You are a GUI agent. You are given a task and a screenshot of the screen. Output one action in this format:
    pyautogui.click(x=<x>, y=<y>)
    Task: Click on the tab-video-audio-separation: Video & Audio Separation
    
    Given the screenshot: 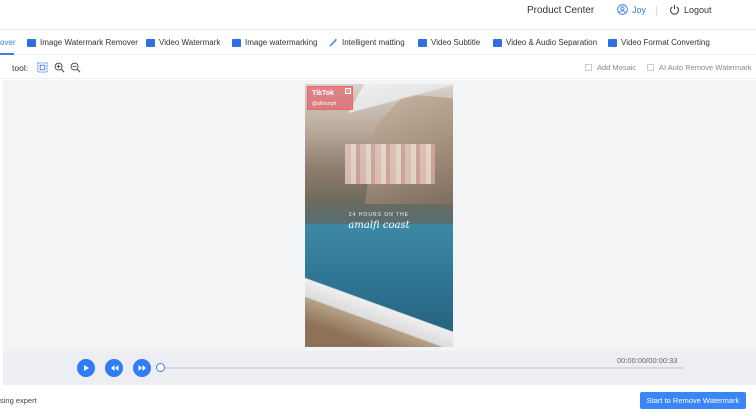 What is the action you would take?
    pyautogui.click(x=545, y=42)
    